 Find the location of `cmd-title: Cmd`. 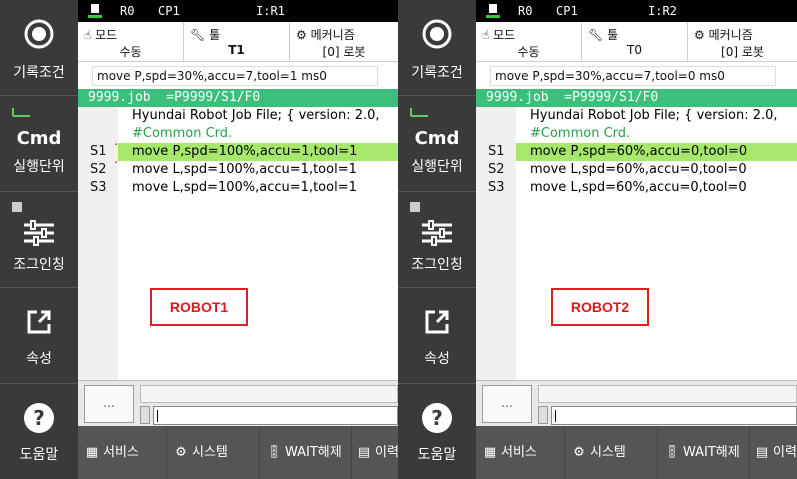

cmd-title: Cmd is located at coordinates (437, 138).